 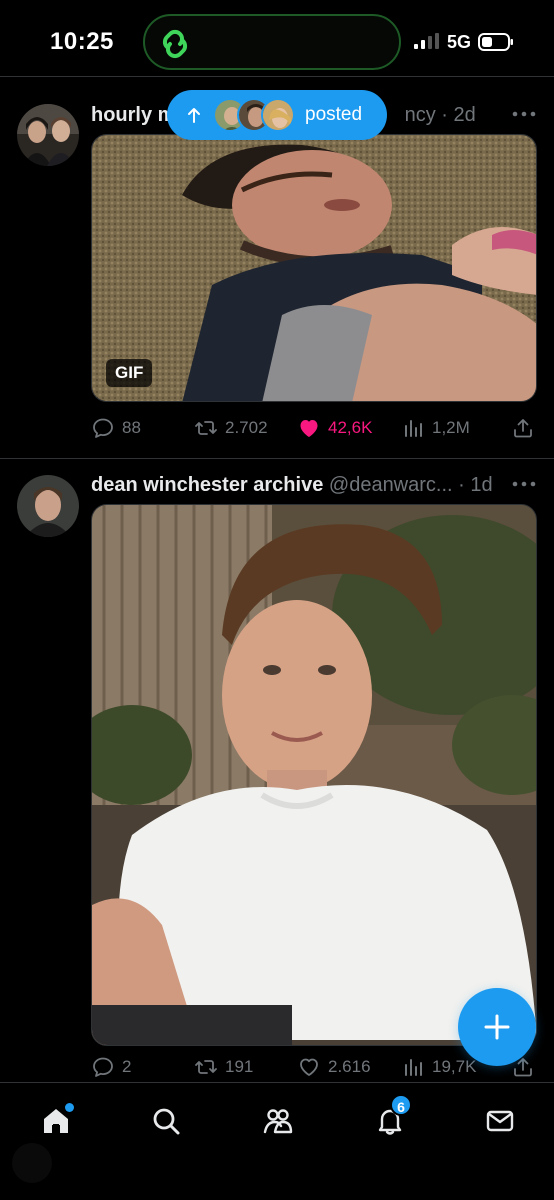 I want to click on nav-messages, so click(x=500, y=1121).